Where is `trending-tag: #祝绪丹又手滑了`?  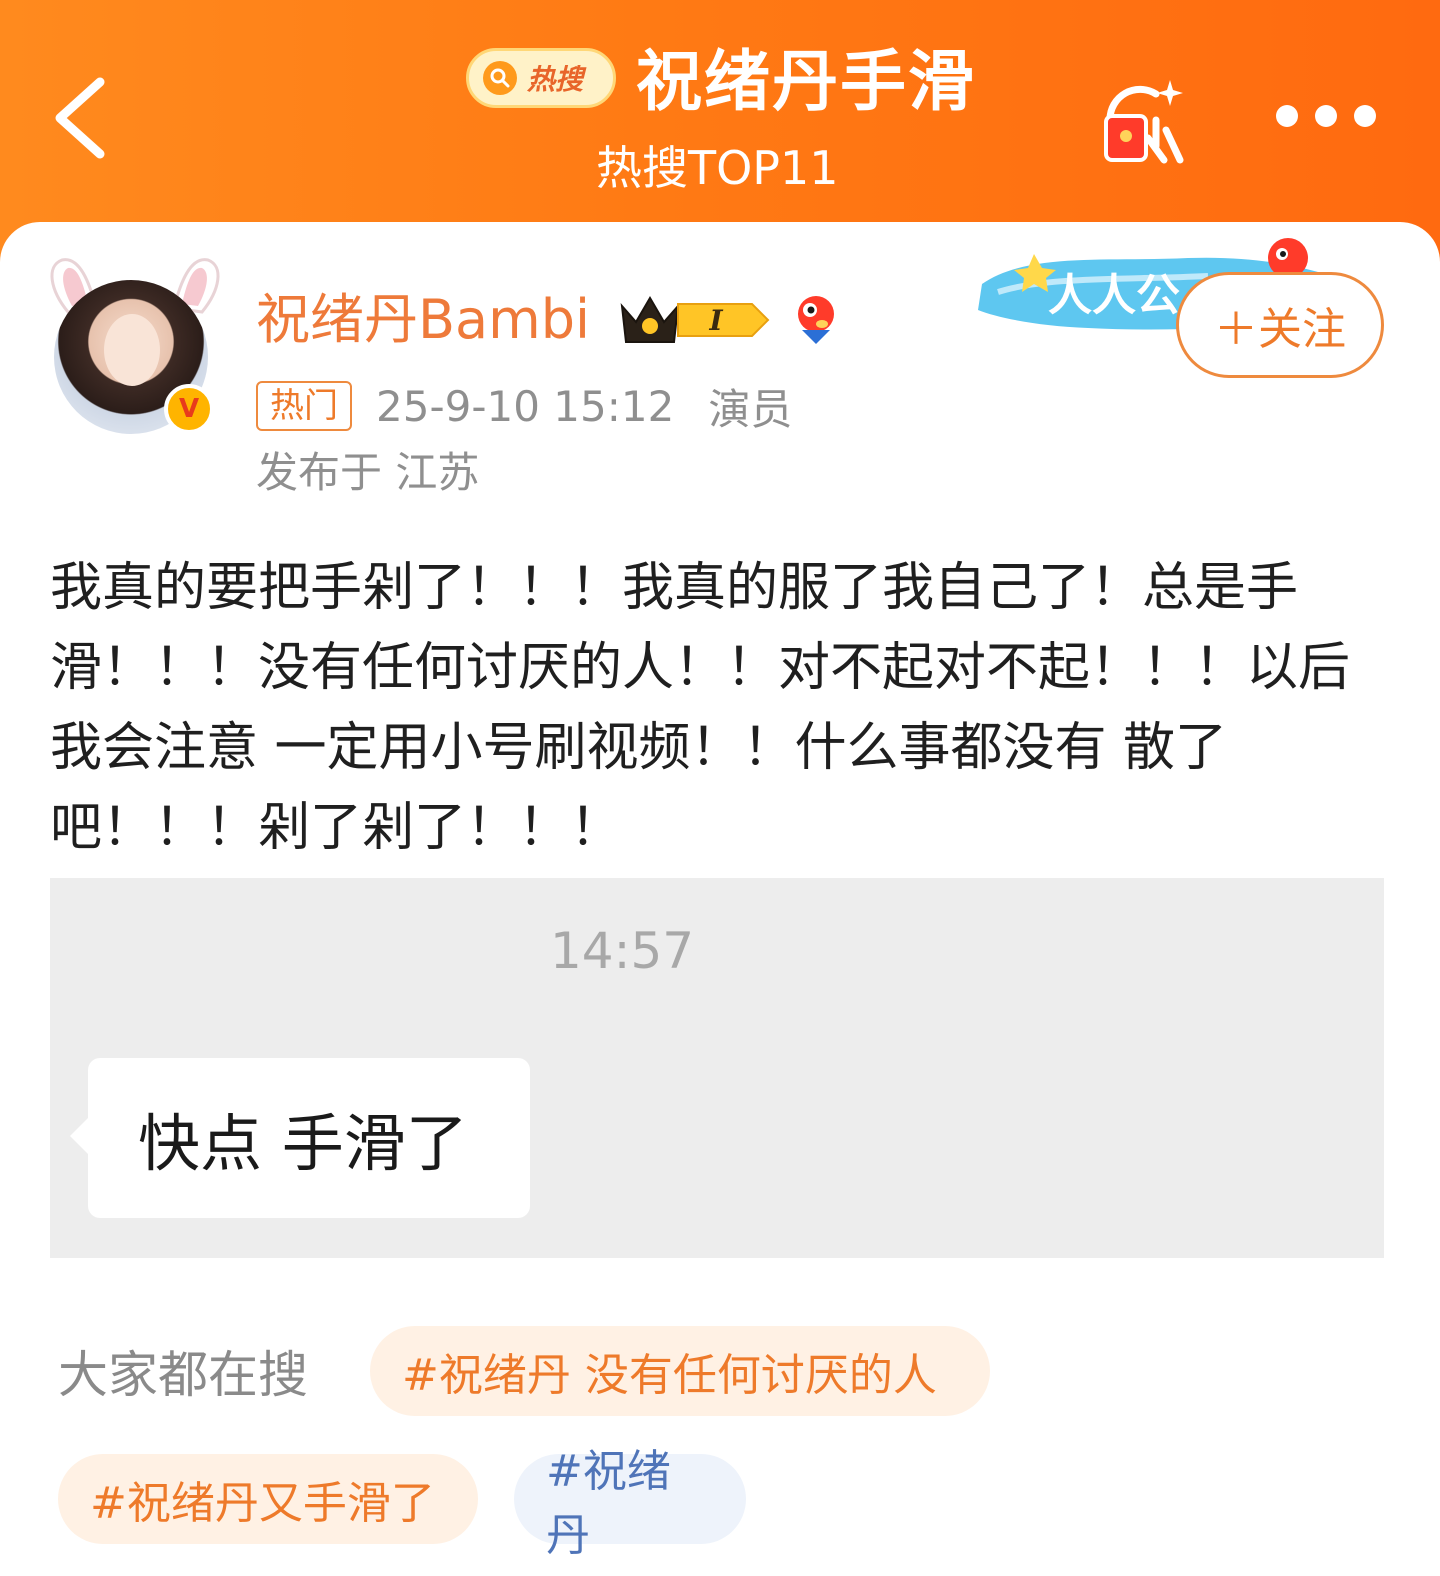
trending-tag: #祝绪丹又手滑了 is located at coordinates (268, 1499).